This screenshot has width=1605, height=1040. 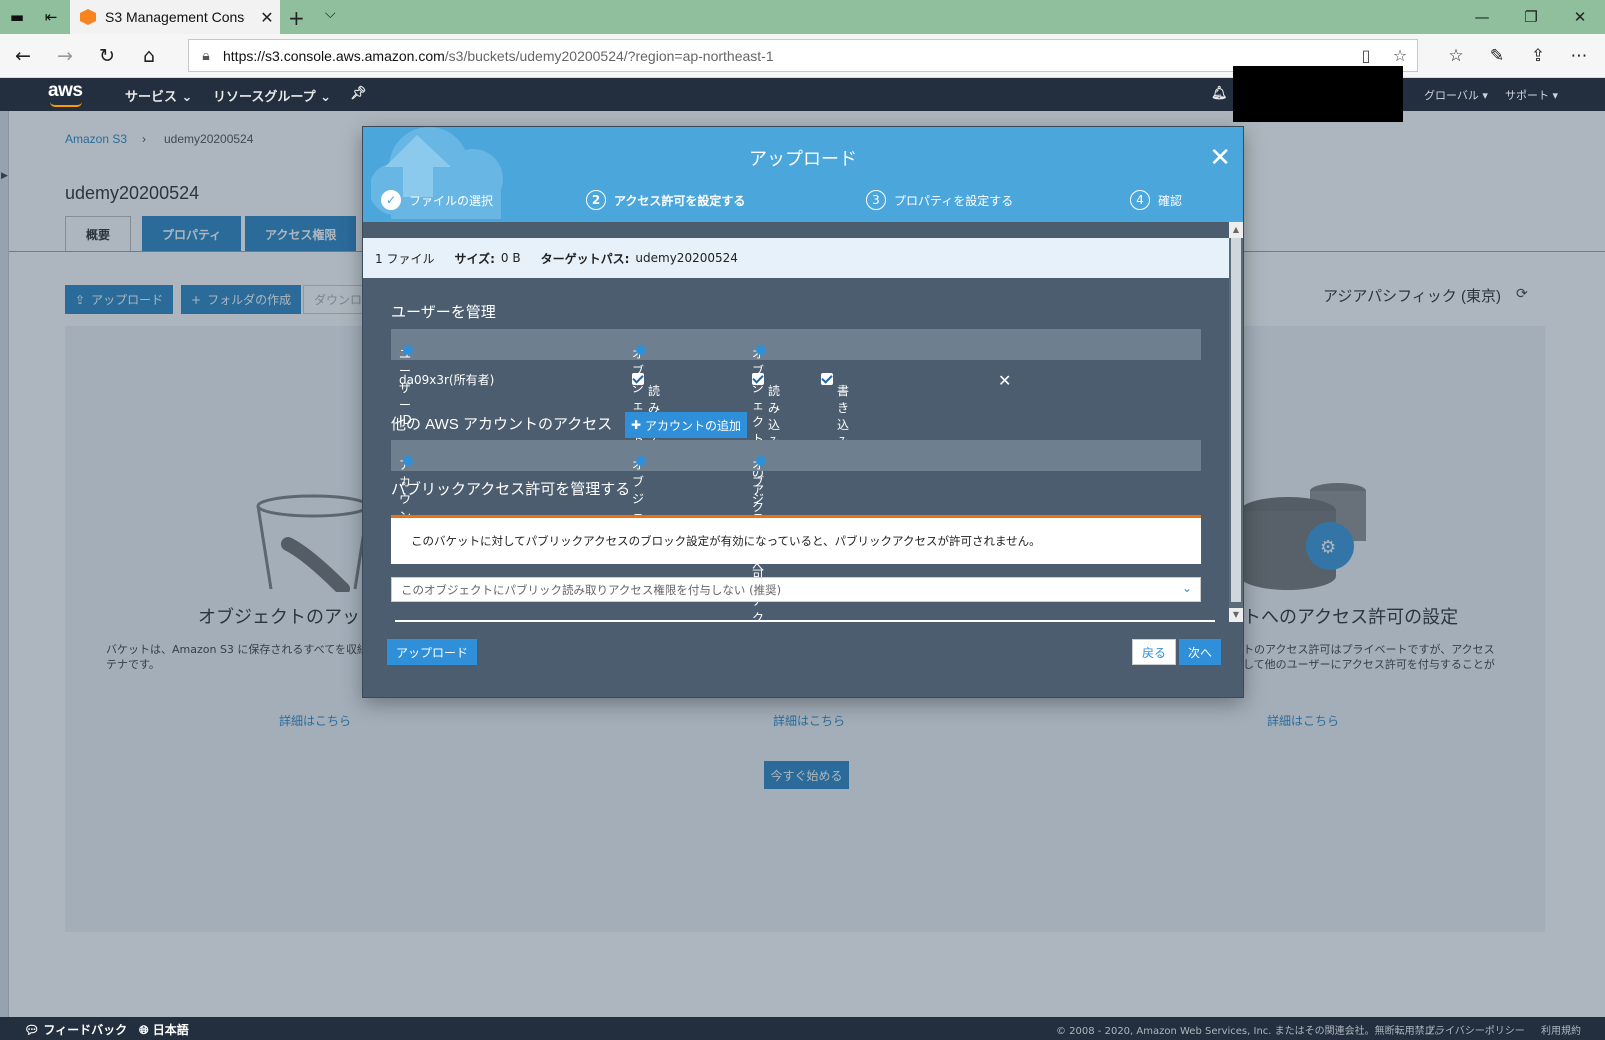 I want to click on scroll-down-icon: ▼, so click(x=1236, y=615).